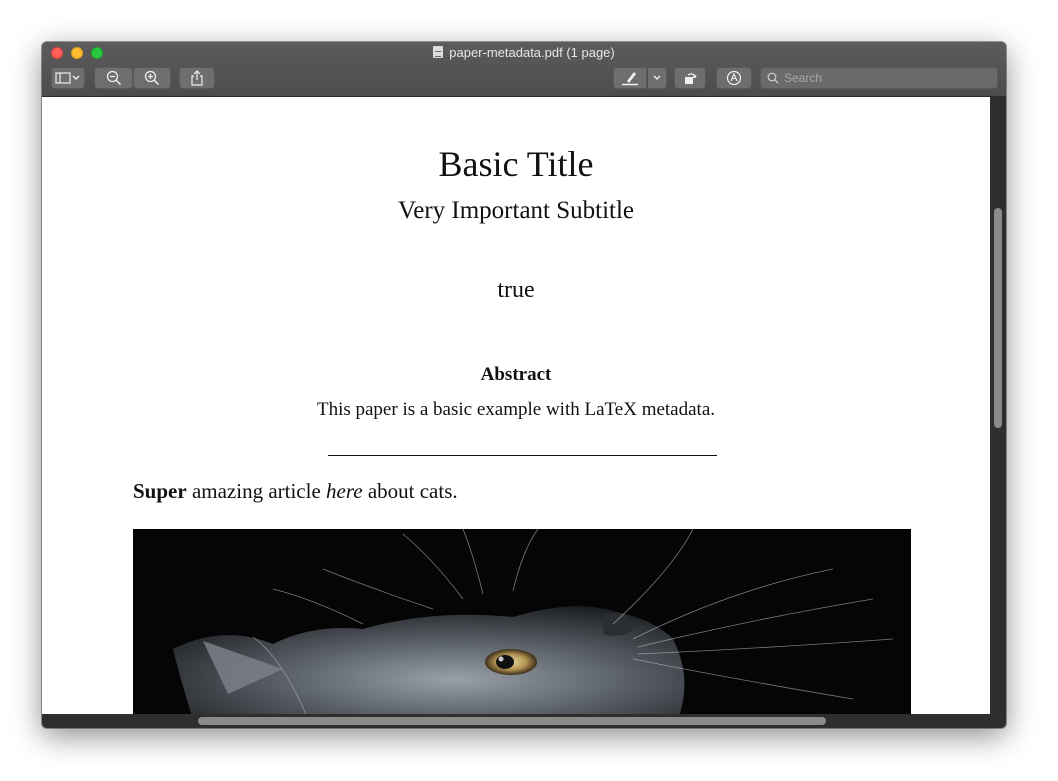 This screenshot has width=1058, height=781. I want to click on window-title: paper-metadata.pdf (1 page), so click(524, 52).